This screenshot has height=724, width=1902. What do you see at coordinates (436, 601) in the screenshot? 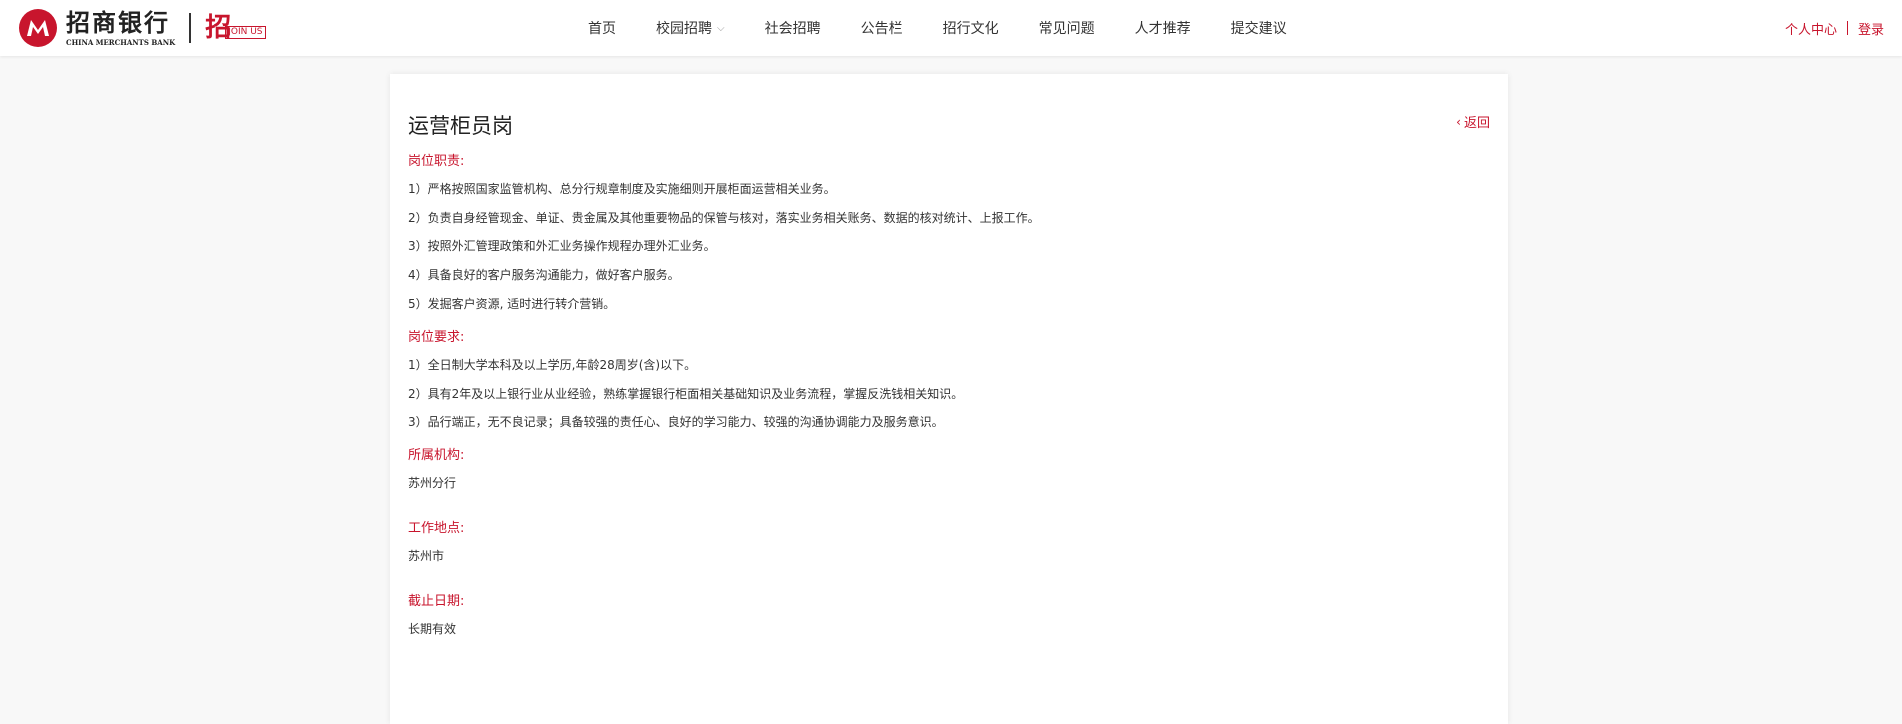
I see `deadline-heading: 截止日期:` at bounding box center [436, 601].